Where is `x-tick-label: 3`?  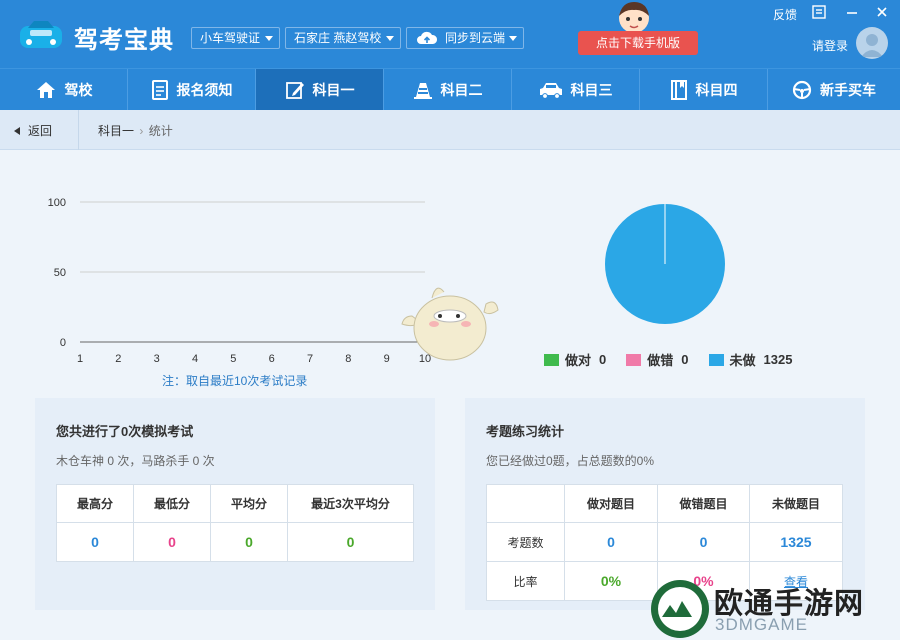
x-tick-label: 3 is located at coordinates (157, 359).